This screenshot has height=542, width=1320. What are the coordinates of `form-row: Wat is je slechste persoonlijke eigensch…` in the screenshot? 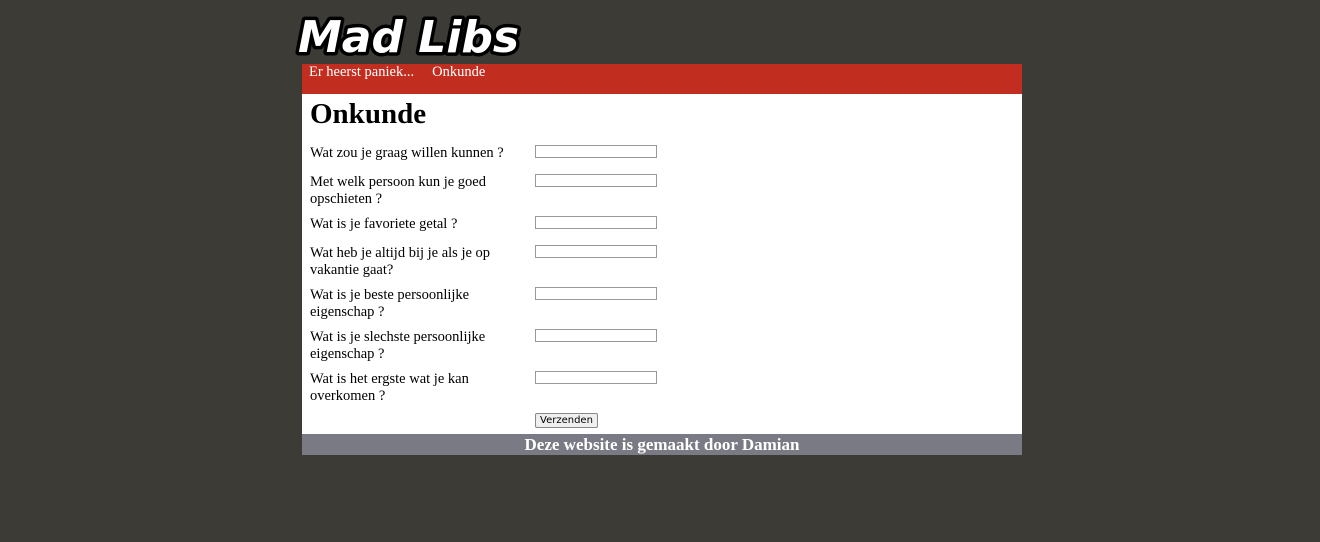 It's located at (662, 346).